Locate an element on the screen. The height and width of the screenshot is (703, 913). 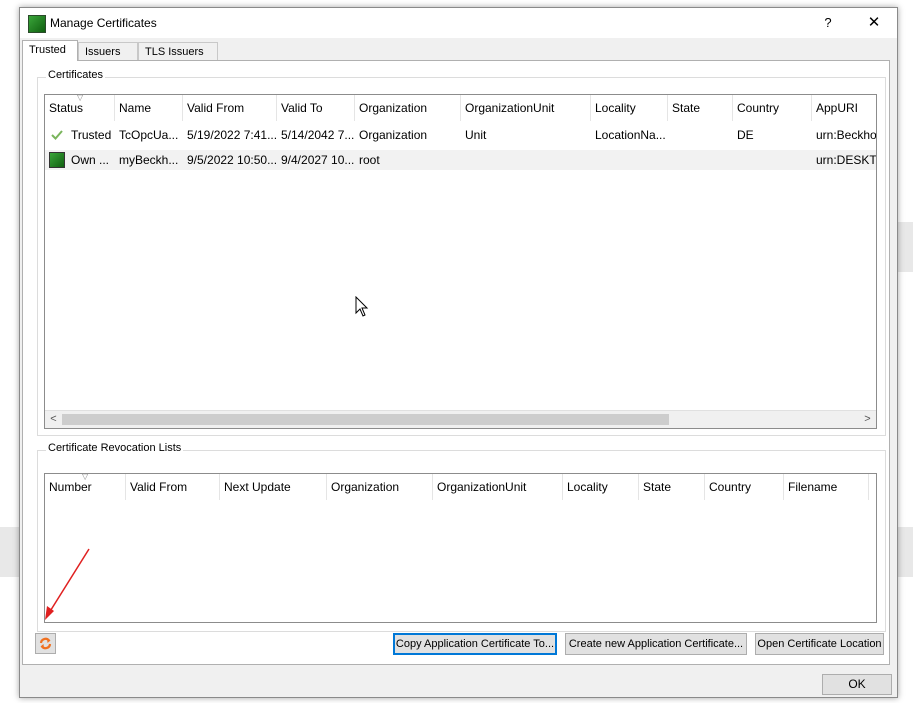
title-bar: Manage Certificates ? ✕ is located at coordinates (458, 23).